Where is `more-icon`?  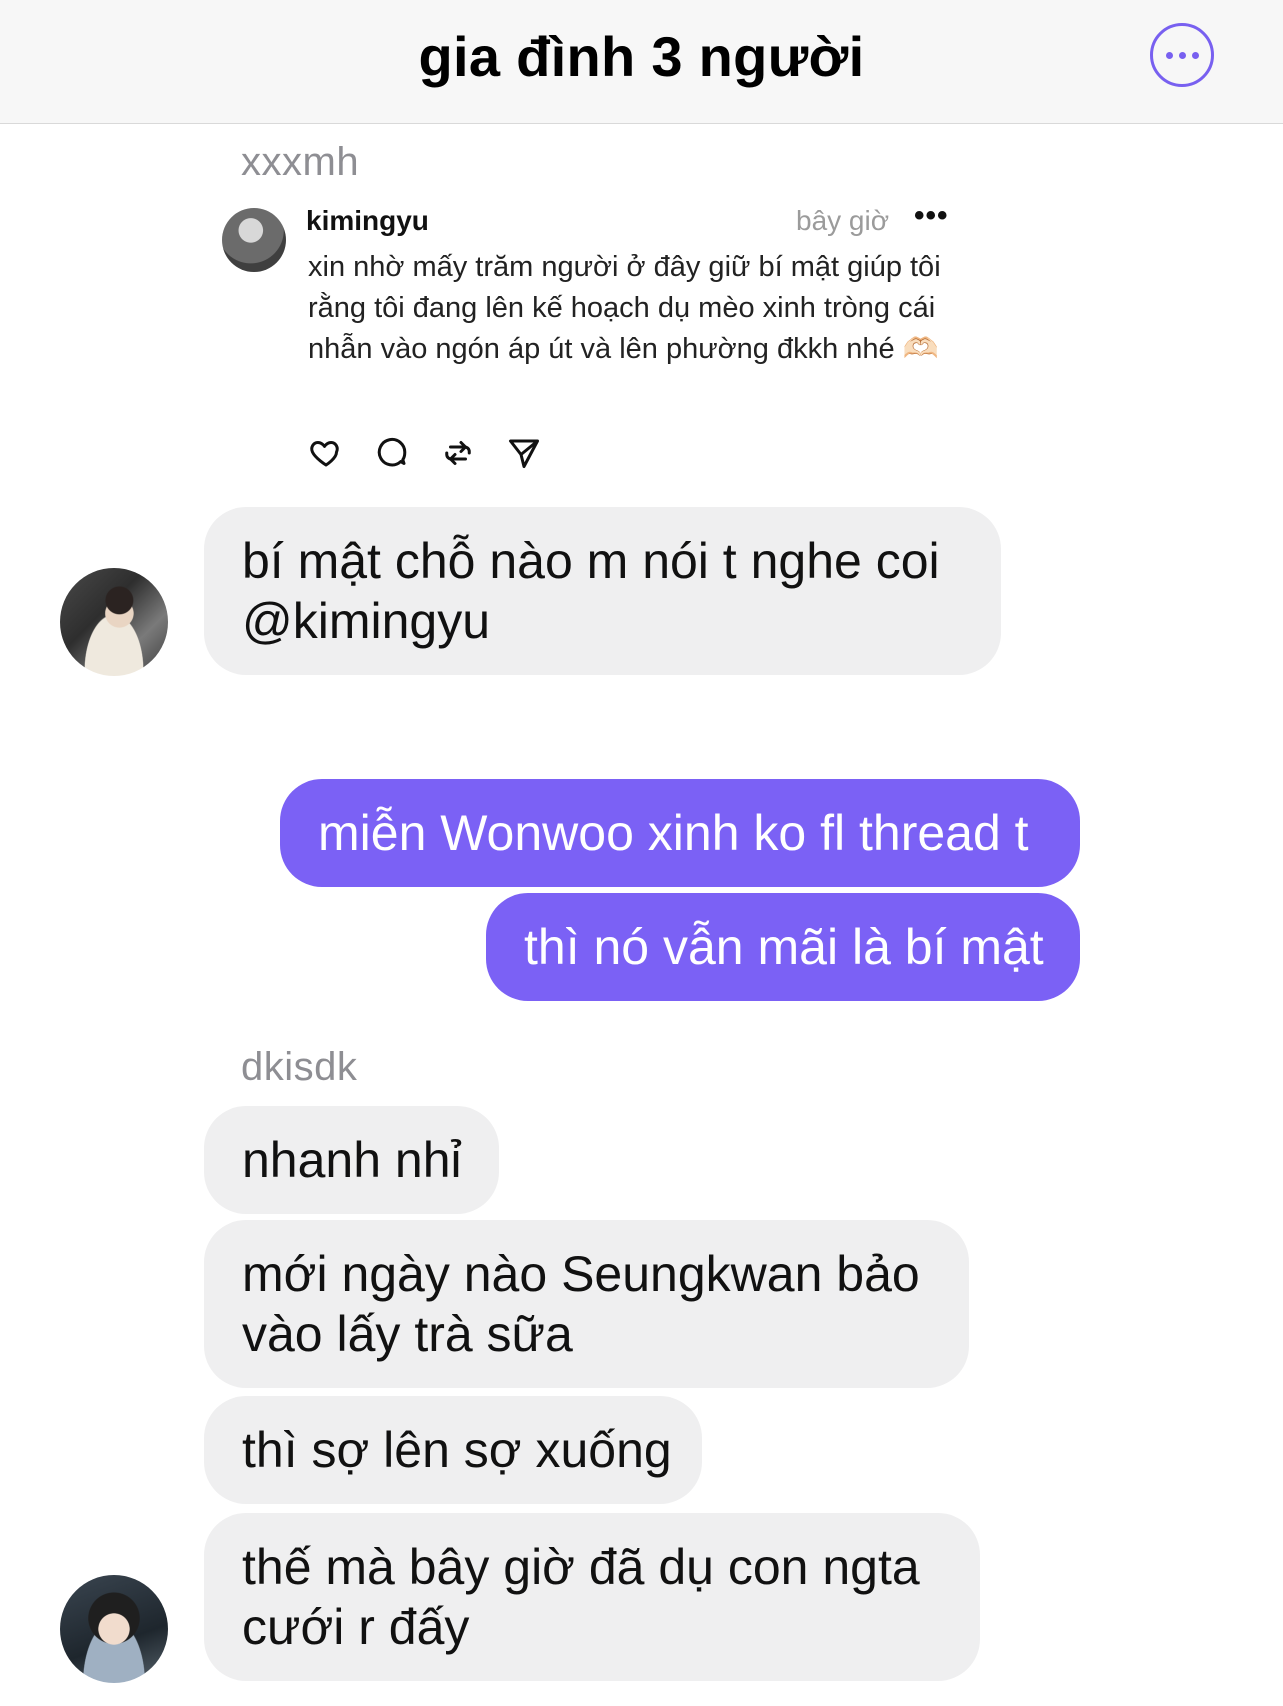
more-icon is located at coordinates (1169, 55).